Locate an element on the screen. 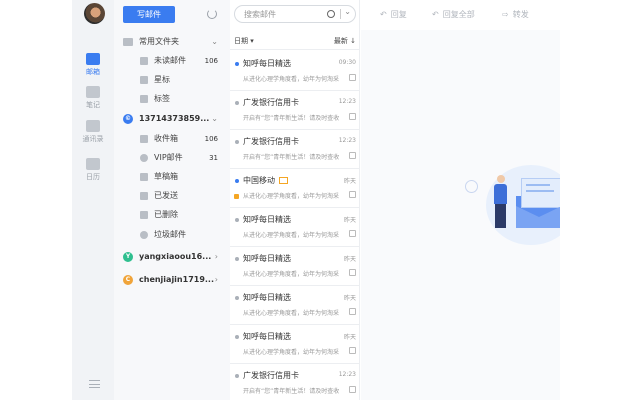 The height and width of the screenshot is (400, 640). unread-icon is located at coordinates (144, 61).